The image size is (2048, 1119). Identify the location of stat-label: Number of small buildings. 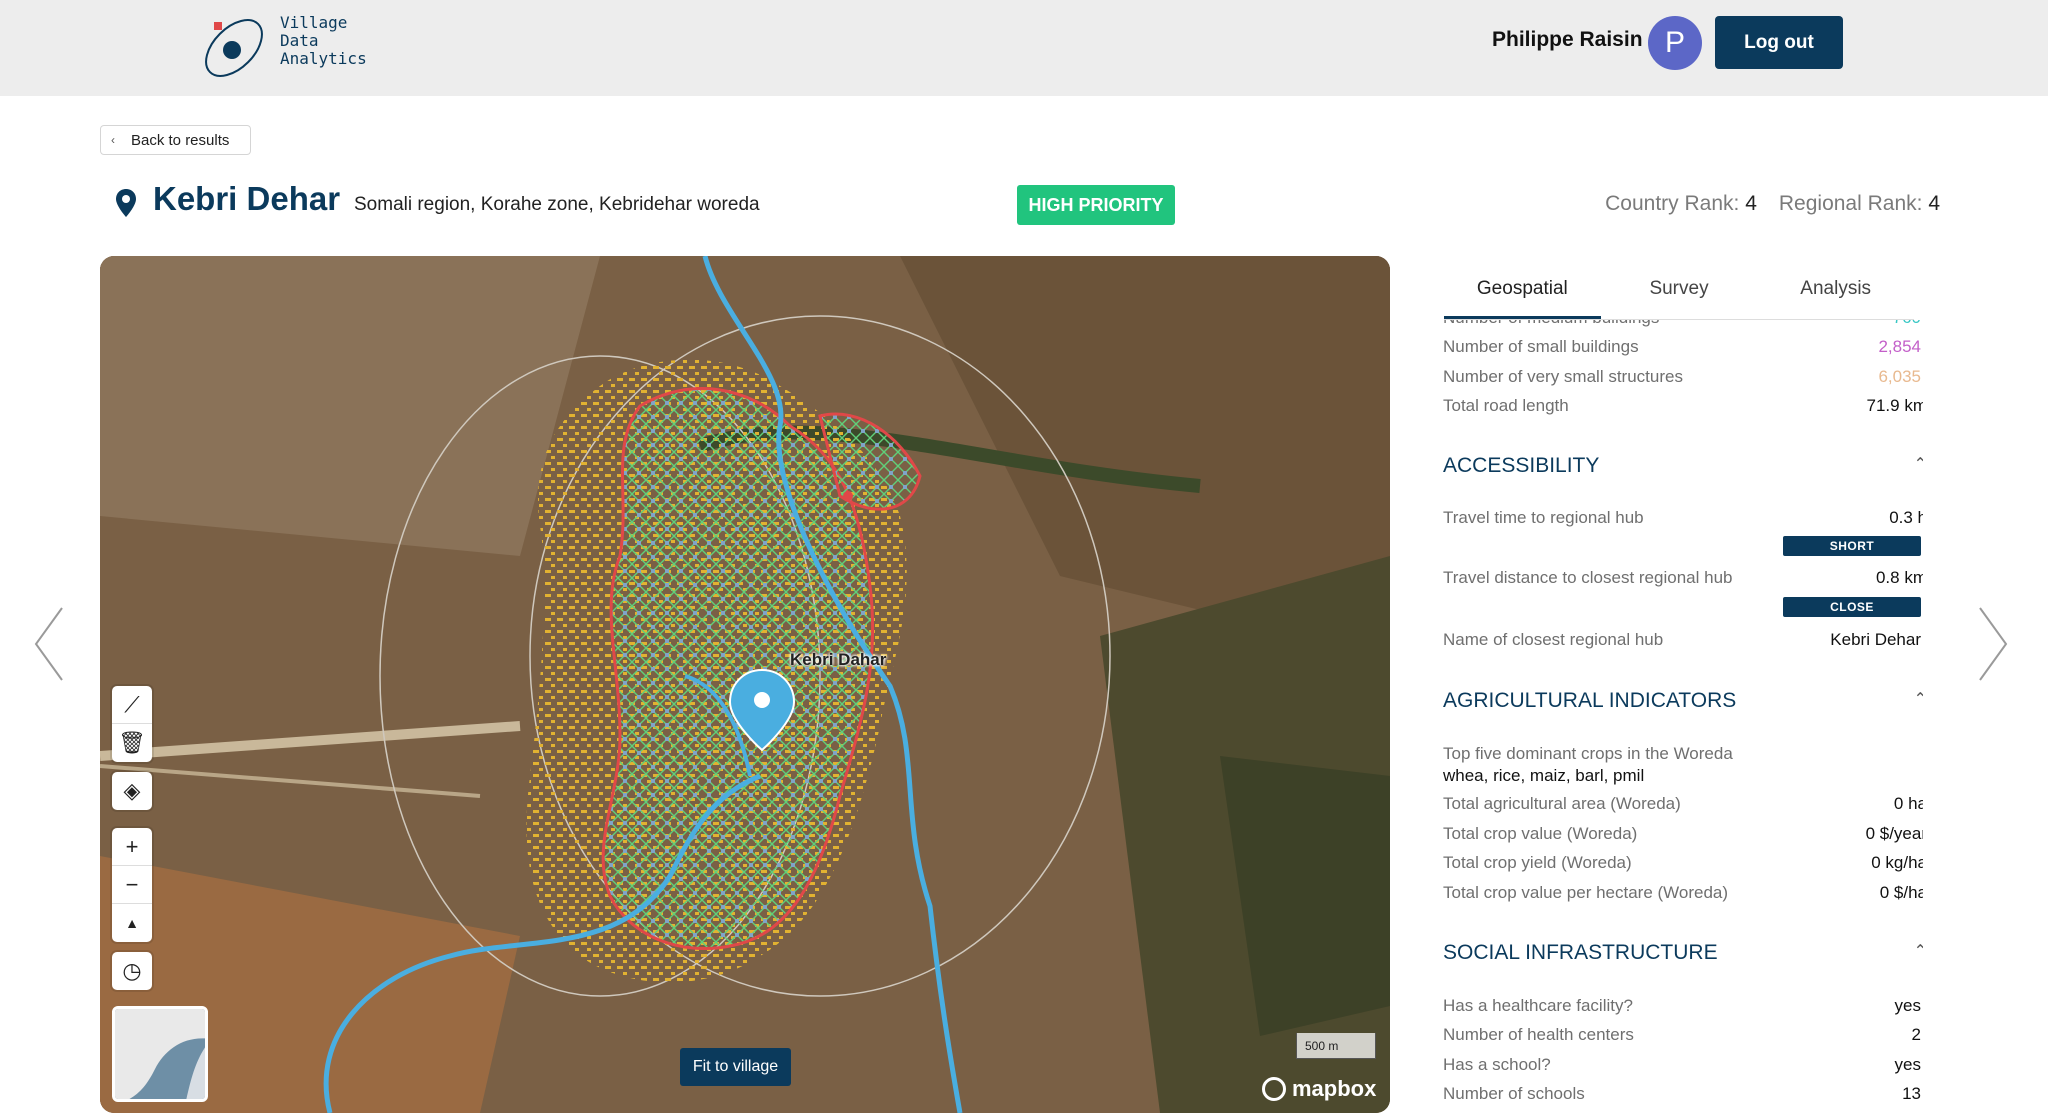
(1541, 346).